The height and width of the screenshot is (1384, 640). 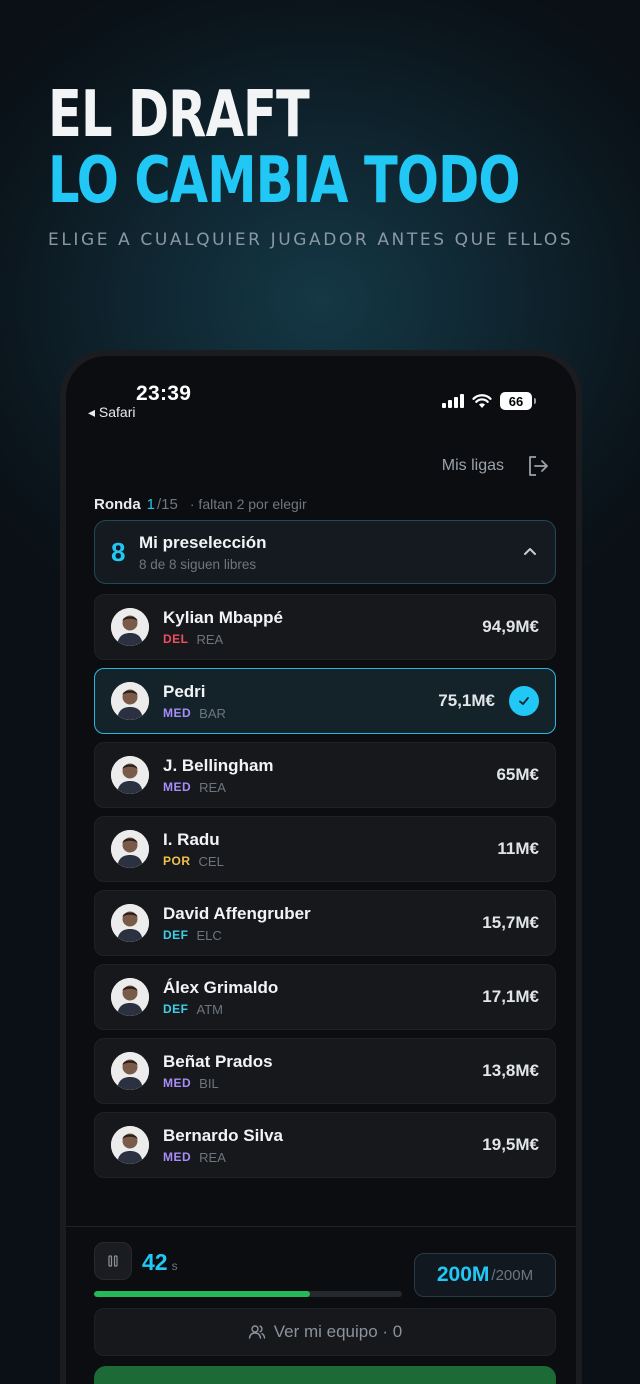 I want to click on player-price: 11M€, so click(x=518, y=848).